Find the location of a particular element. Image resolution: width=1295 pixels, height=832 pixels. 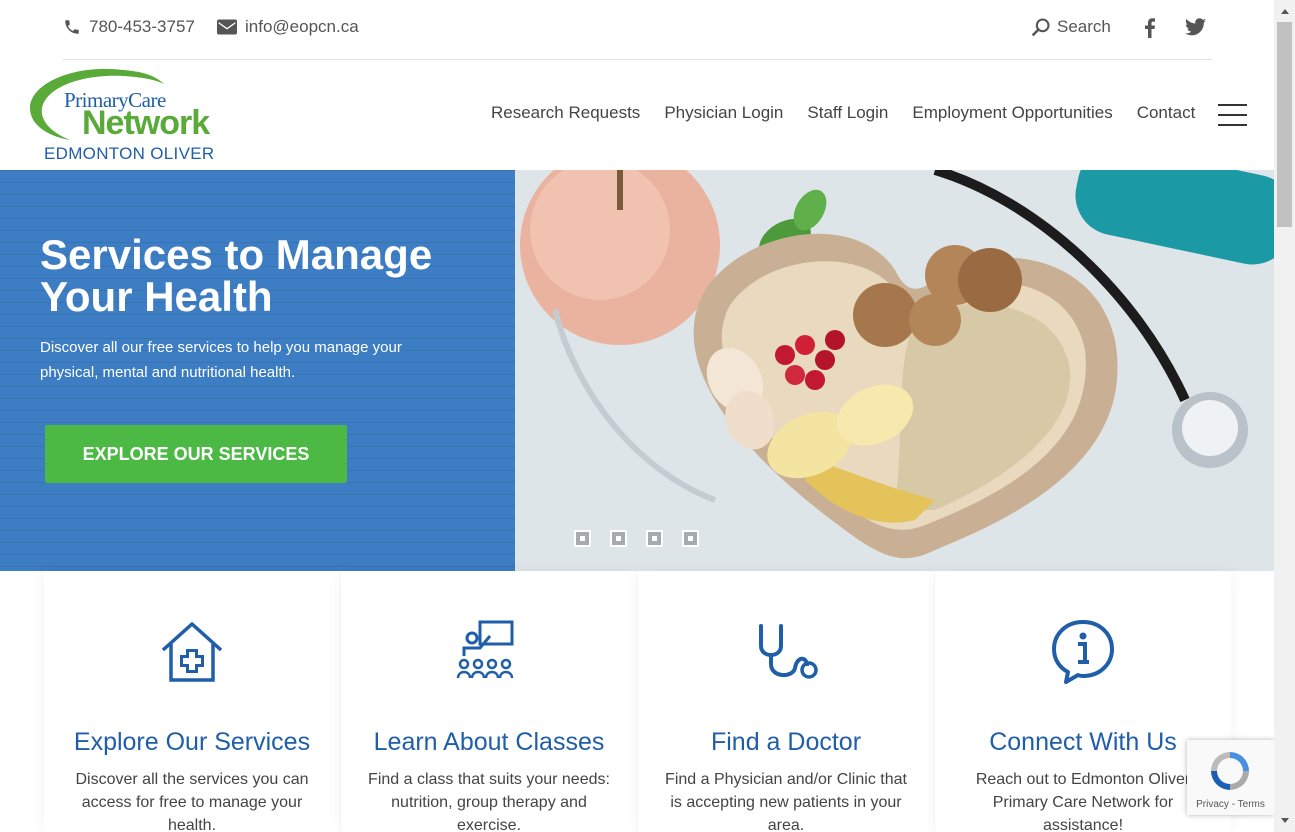

search-icon is located at coordinates (1040, 27).